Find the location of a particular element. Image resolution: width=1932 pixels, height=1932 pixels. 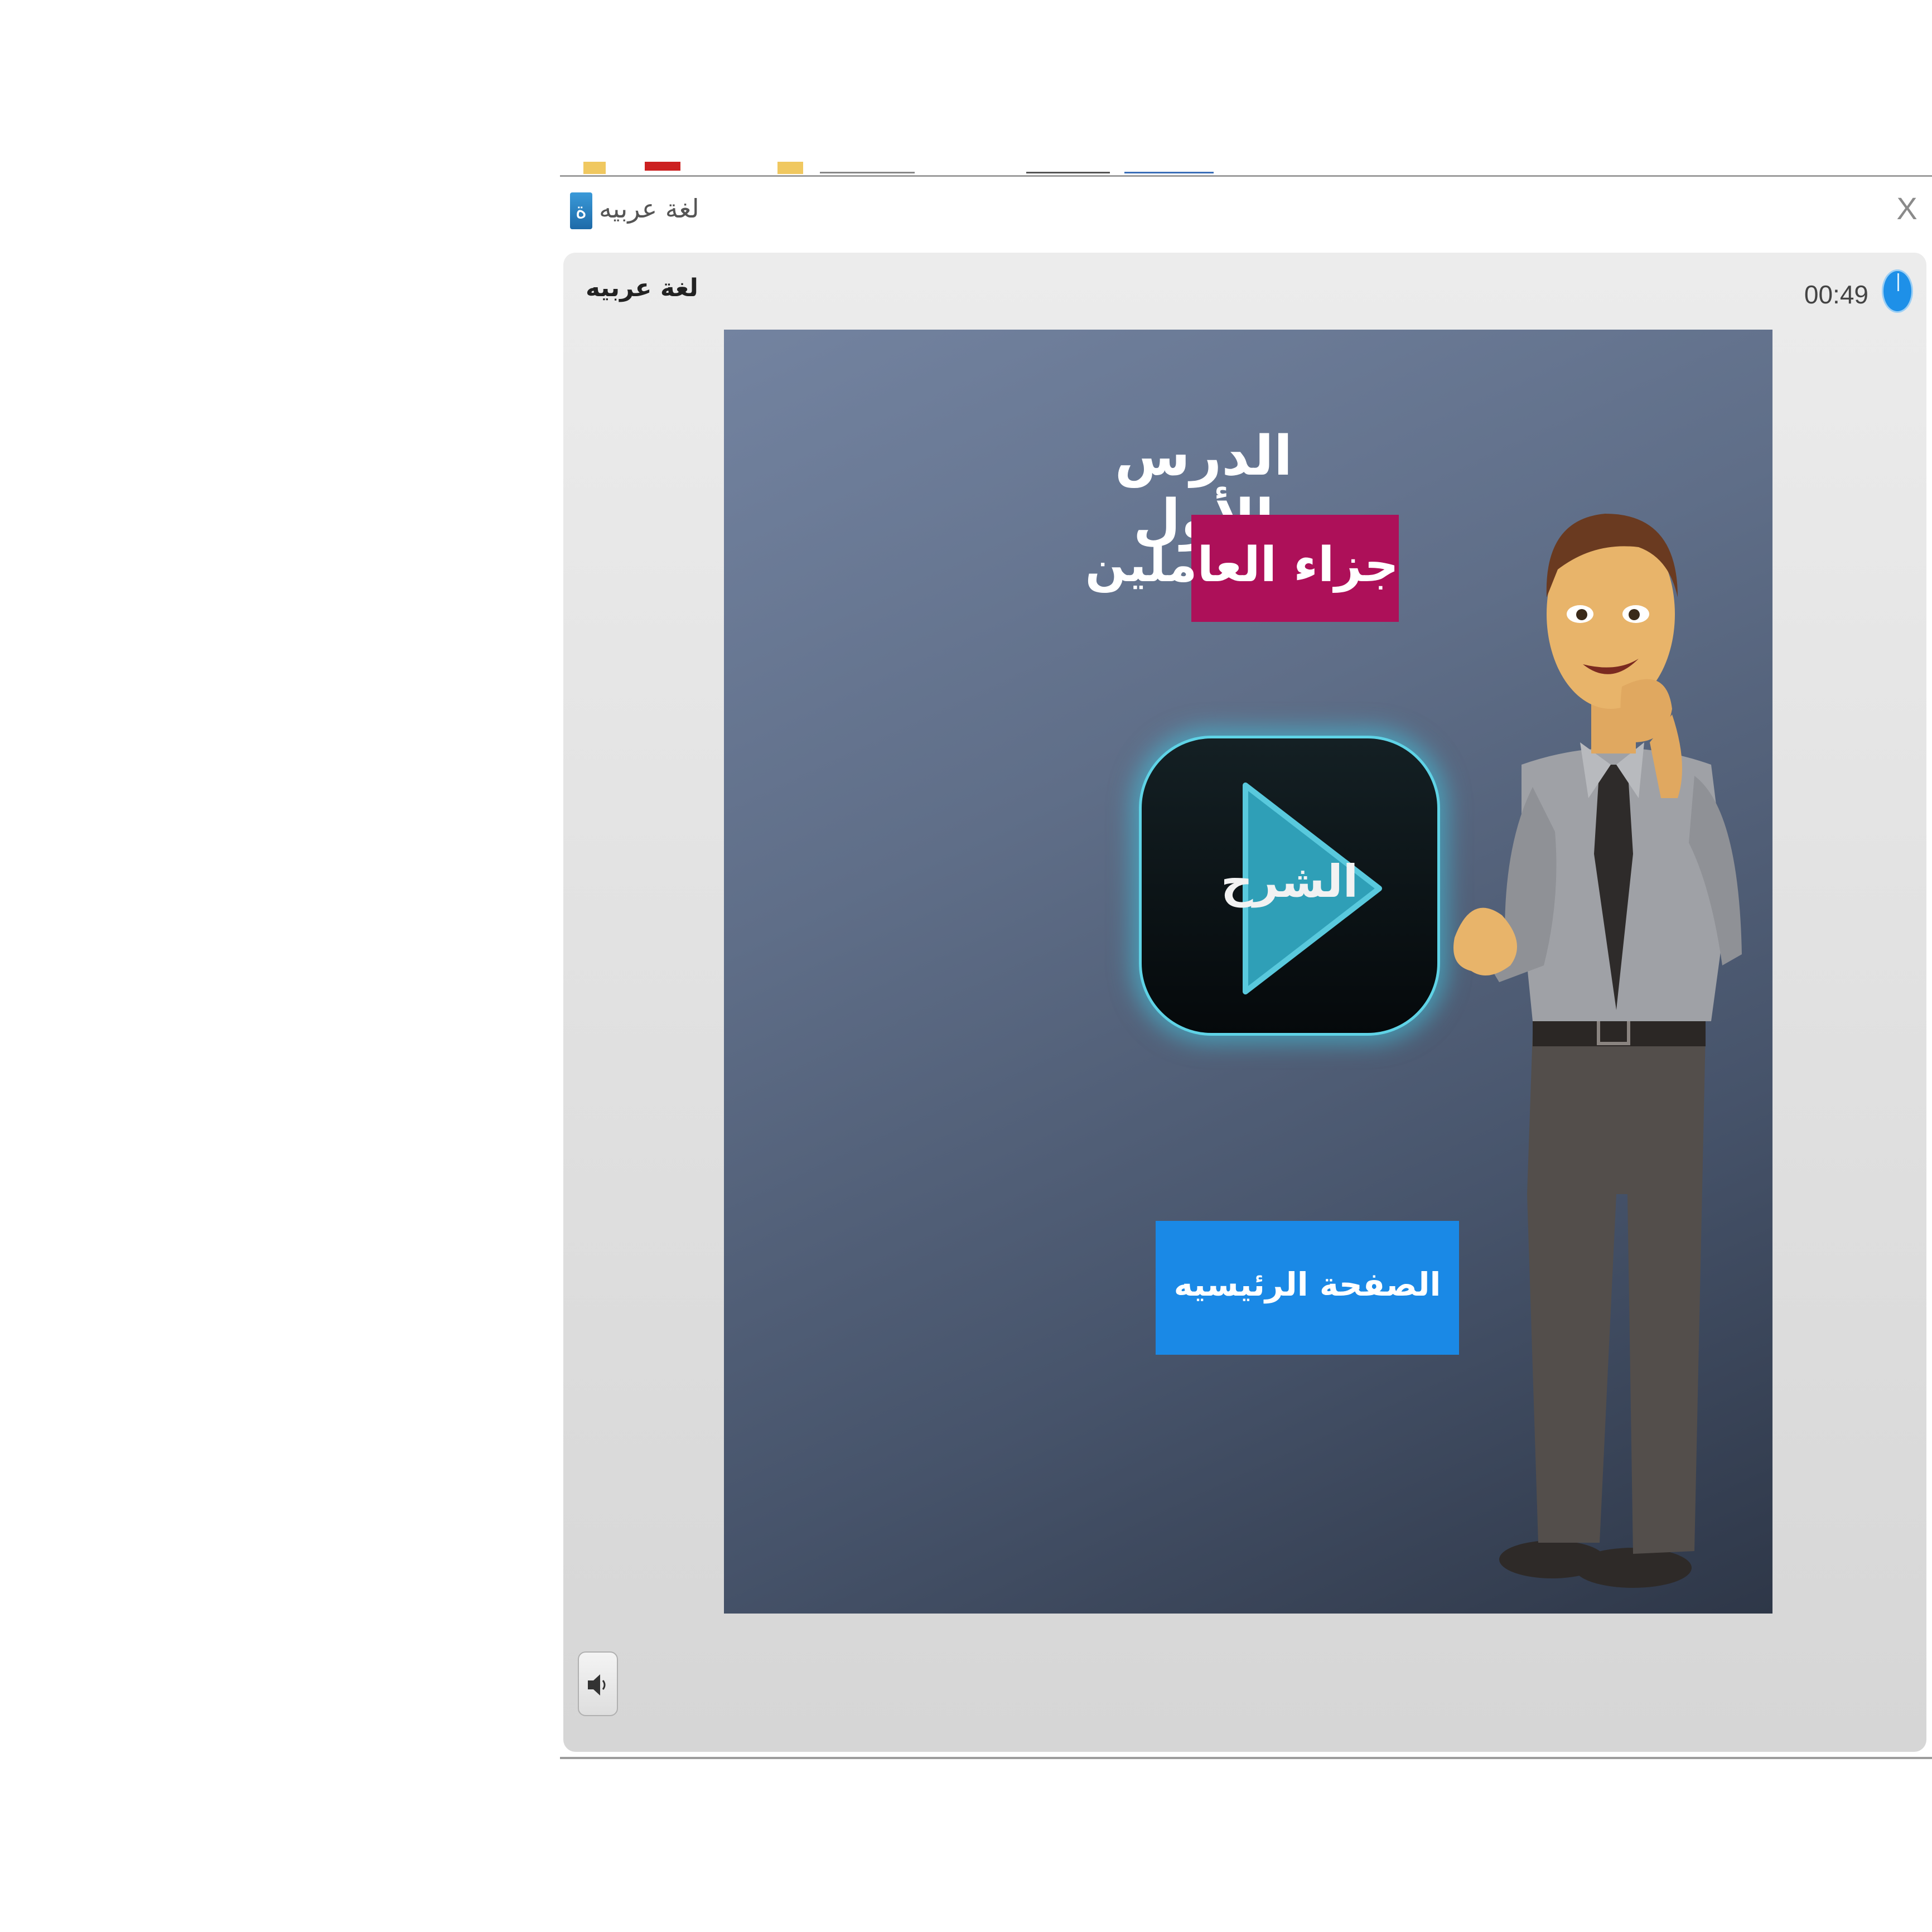

close-button: X is located at coordinates (1907, 208).